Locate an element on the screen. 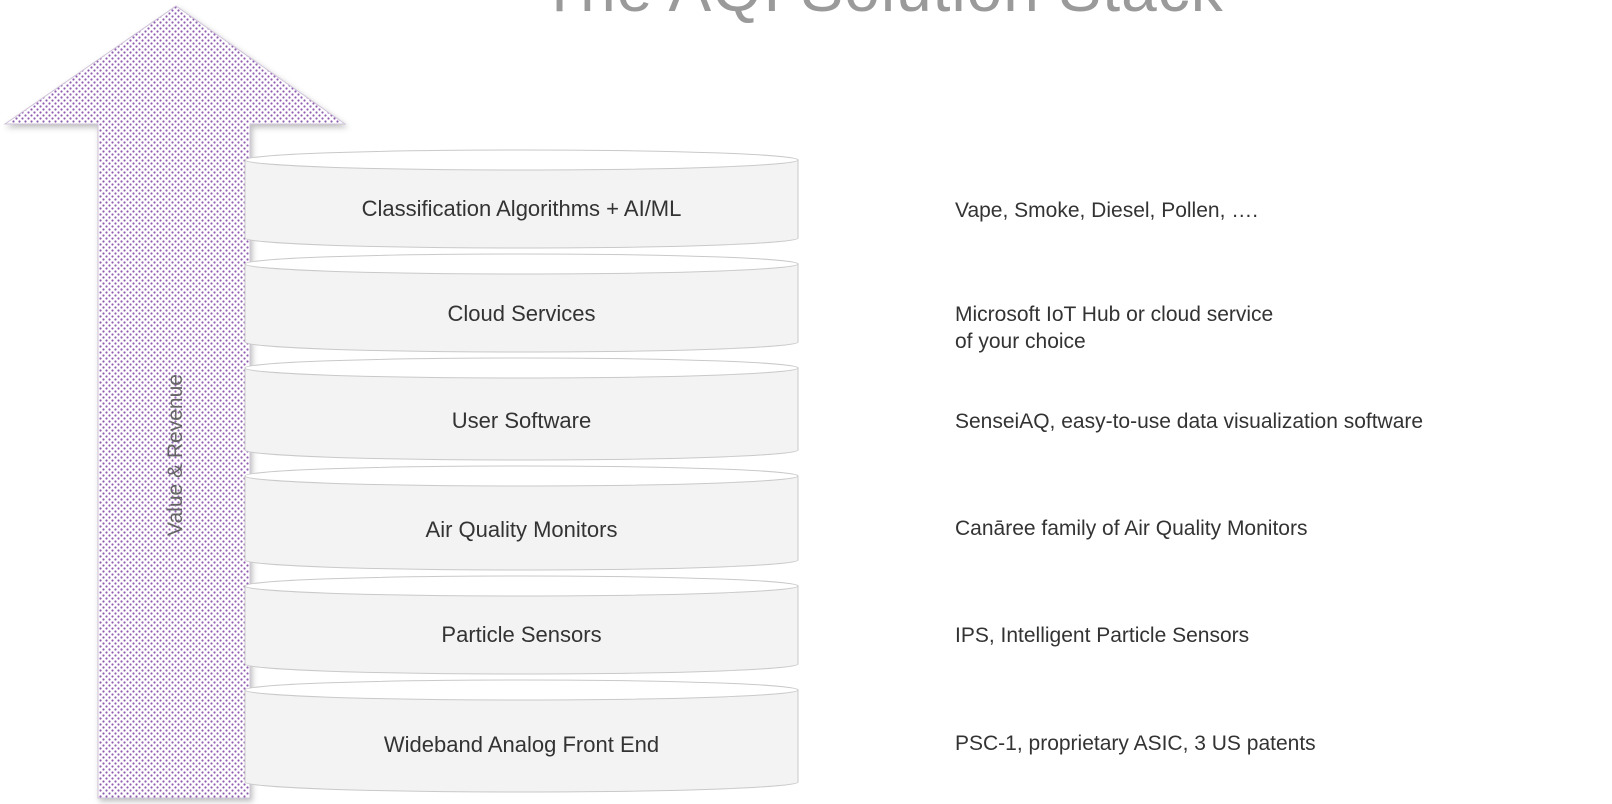 The width and height of the screenshot is (1612, 804). layer-description-wideband-afe: PSC-1, proprietary ASIC, 3 US patents is located at coordinates (1135, 743).